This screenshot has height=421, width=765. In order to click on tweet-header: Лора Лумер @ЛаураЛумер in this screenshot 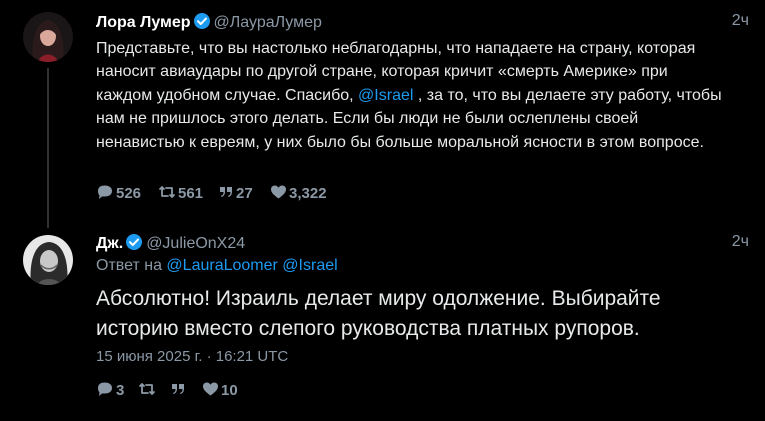, I will do `click(209, 23)`.